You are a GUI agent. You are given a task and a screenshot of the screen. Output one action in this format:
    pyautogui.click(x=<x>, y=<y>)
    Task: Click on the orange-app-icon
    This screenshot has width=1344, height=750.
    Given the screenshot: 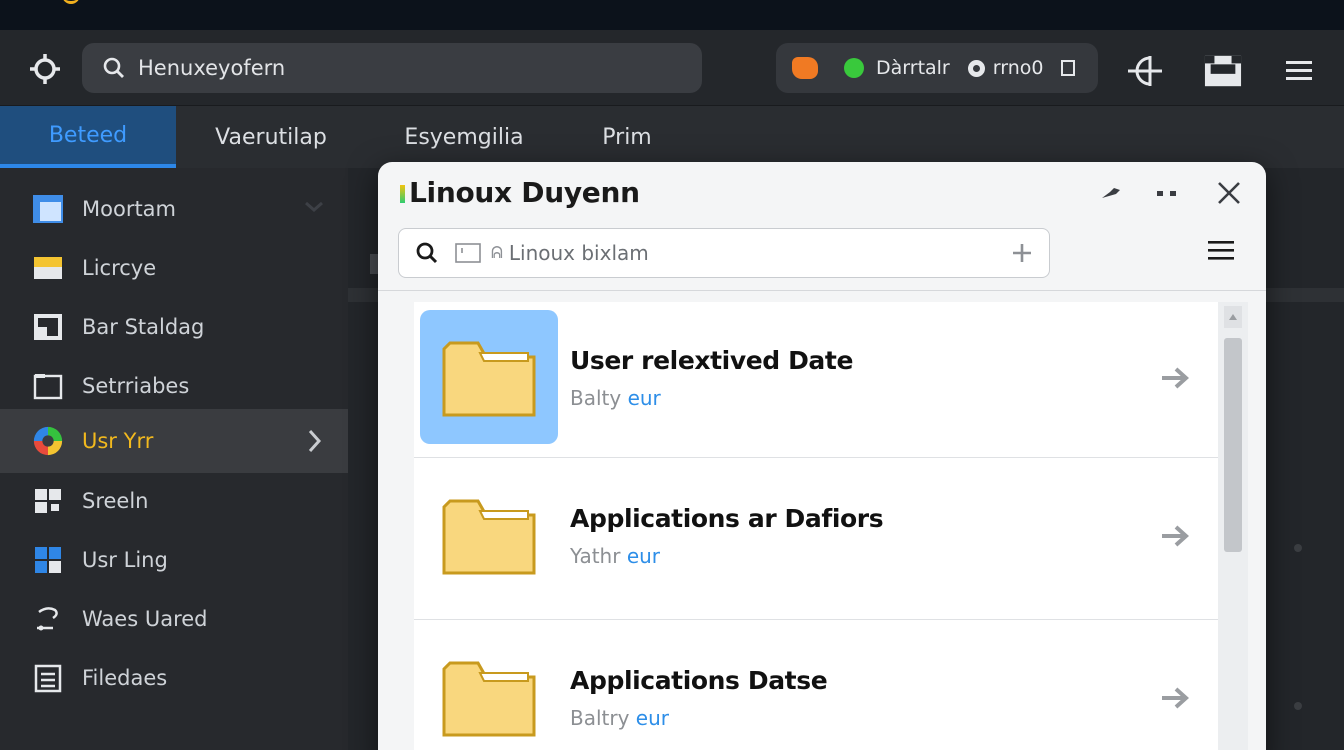 What is the action you would take?
    pyautogui.click(x=805, y=68)
    